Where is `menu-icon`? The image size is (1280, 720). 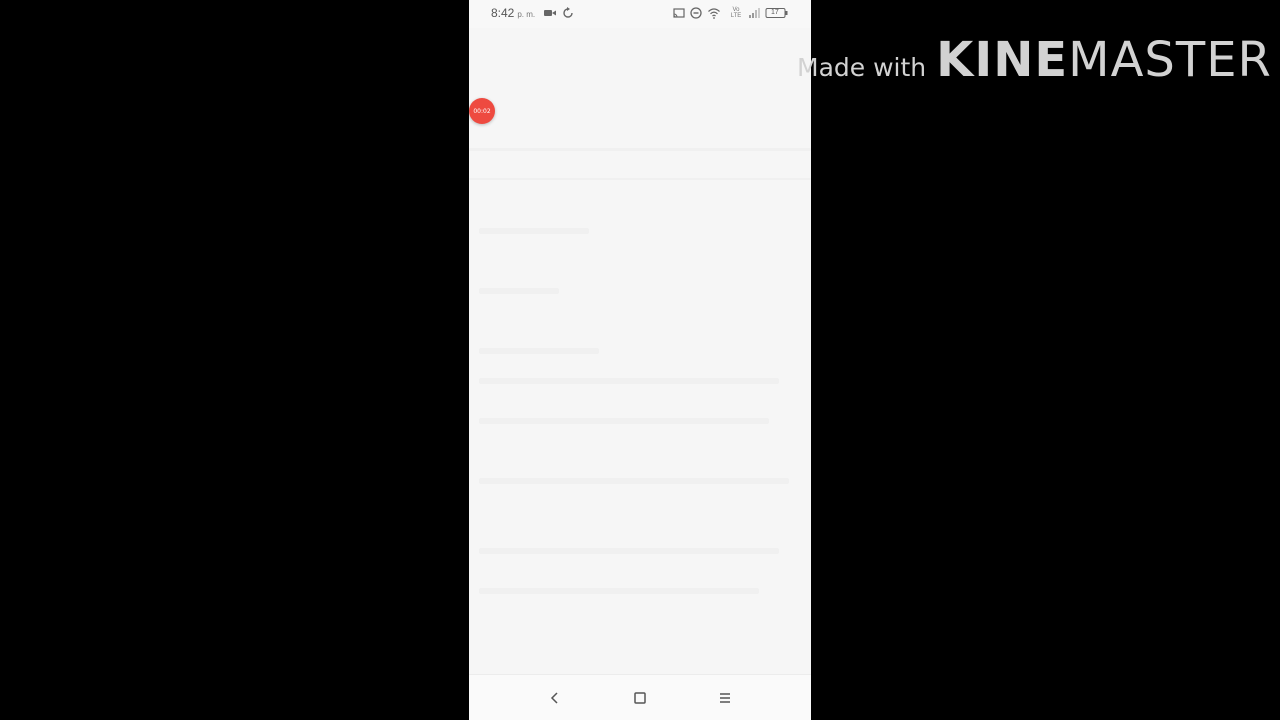
menu-icon is located at coordinates (725, 698).